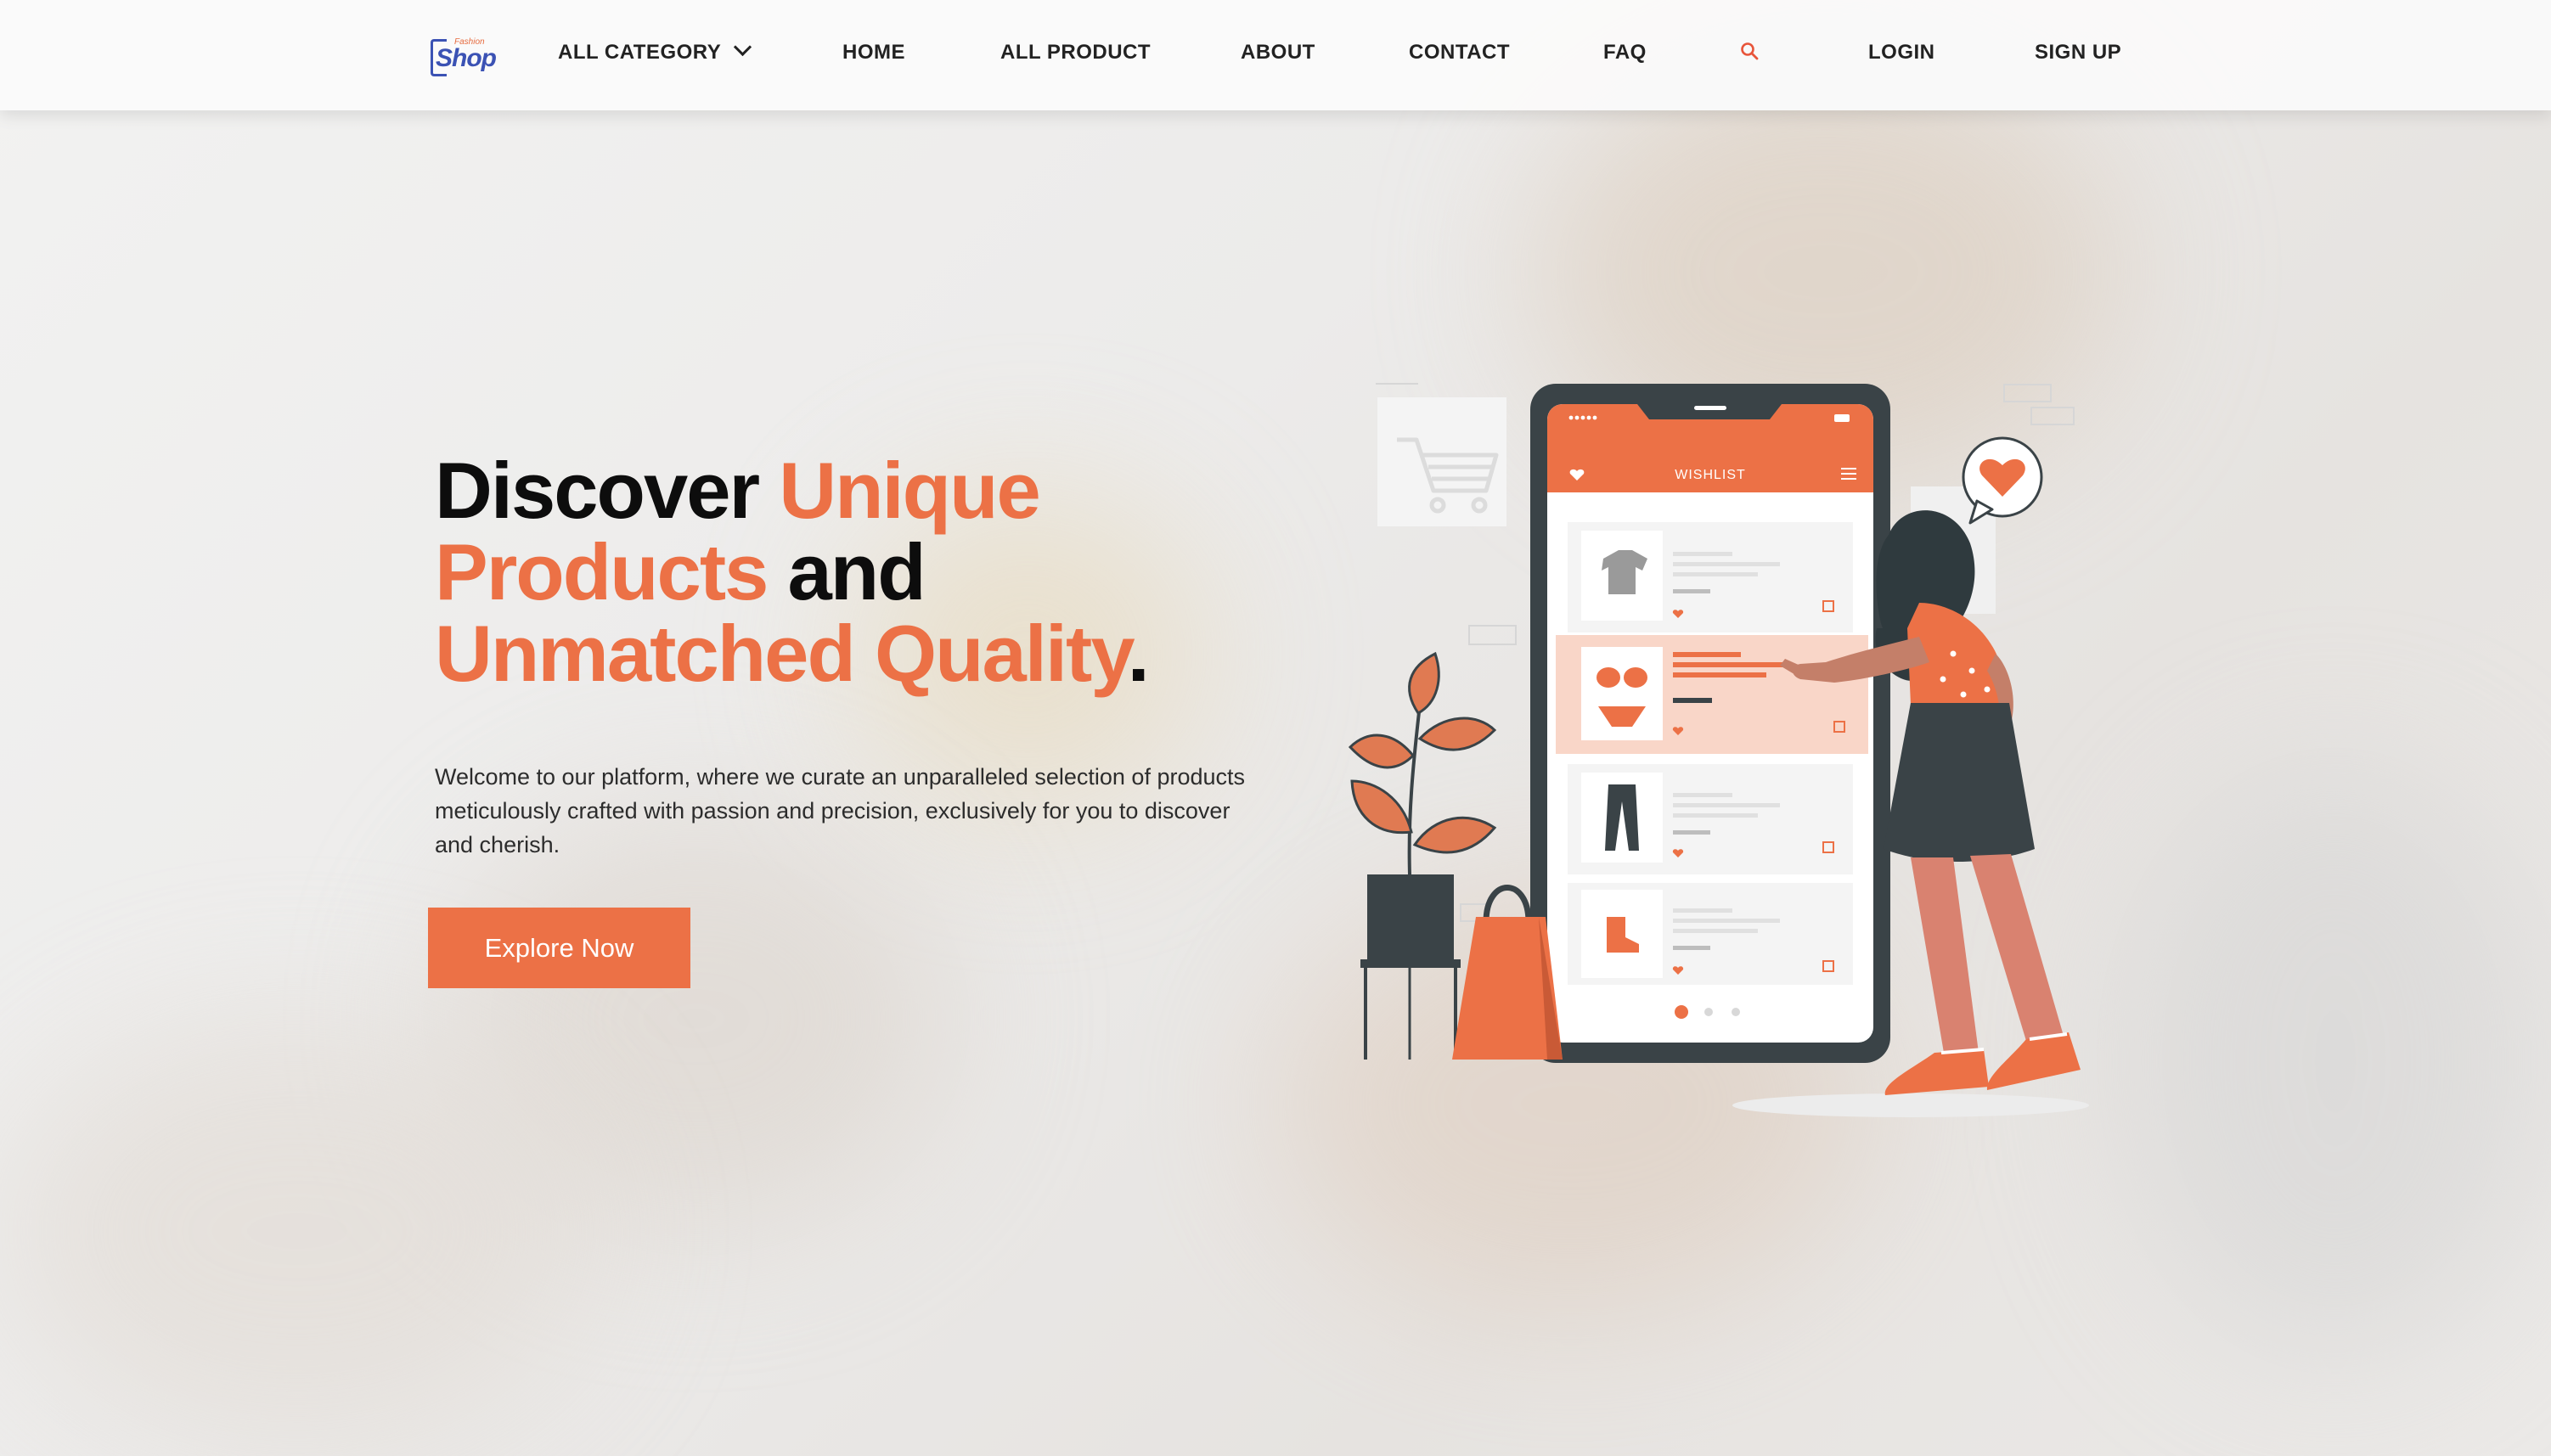  I want to click on headline-word: and, so click(846, 571).